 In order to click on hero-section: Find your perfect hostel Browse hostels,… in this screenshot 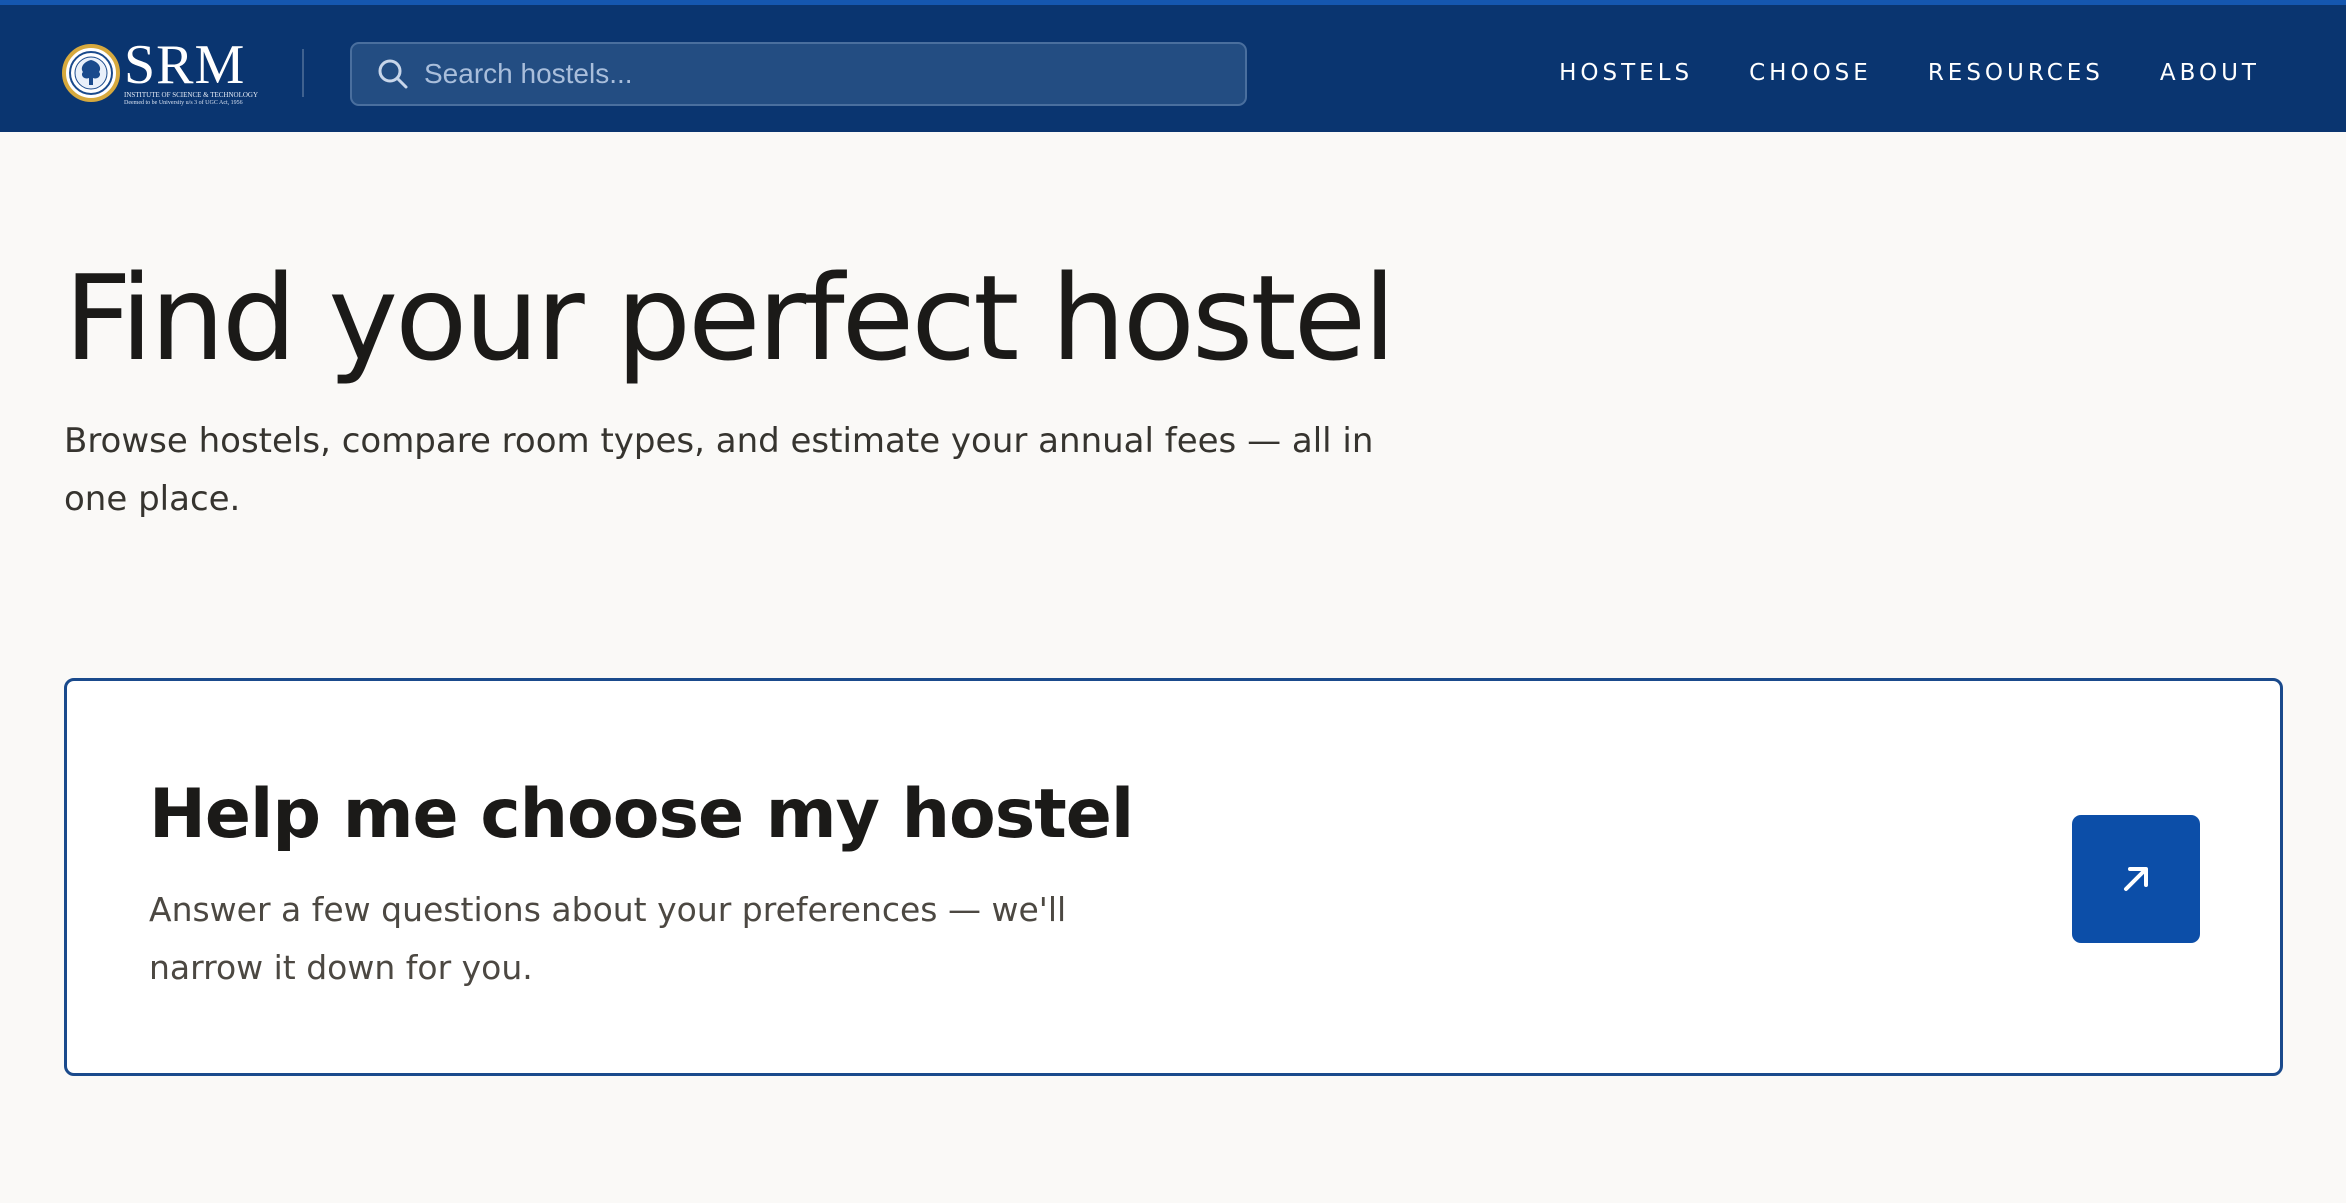, I will do `click(730, 388)`.